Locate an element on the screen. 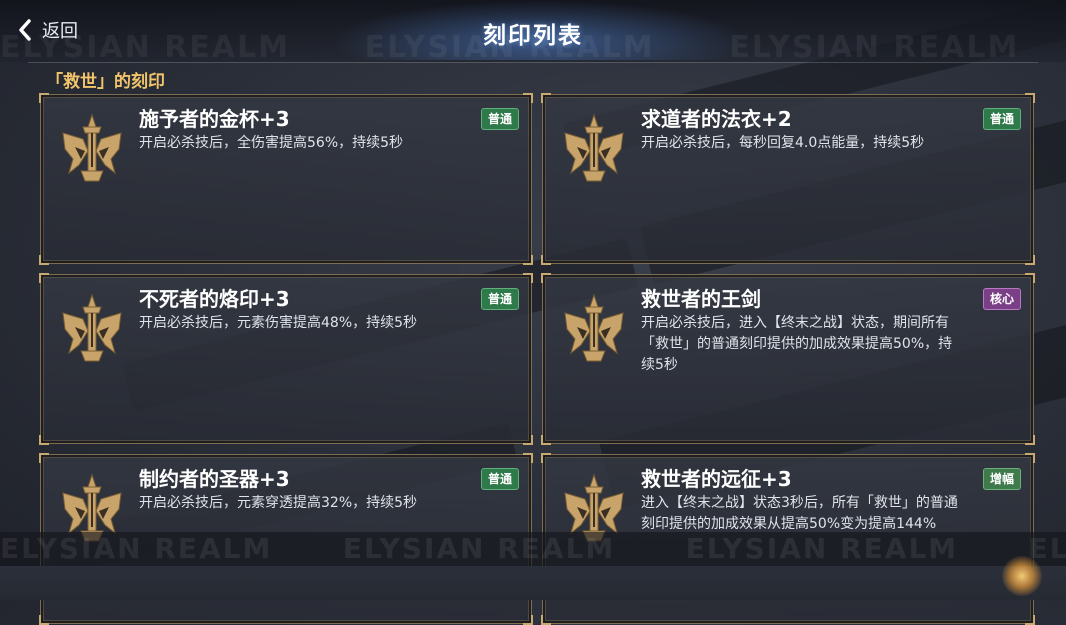  page-title: 刻印列表 is located at coordinates (533, 36).